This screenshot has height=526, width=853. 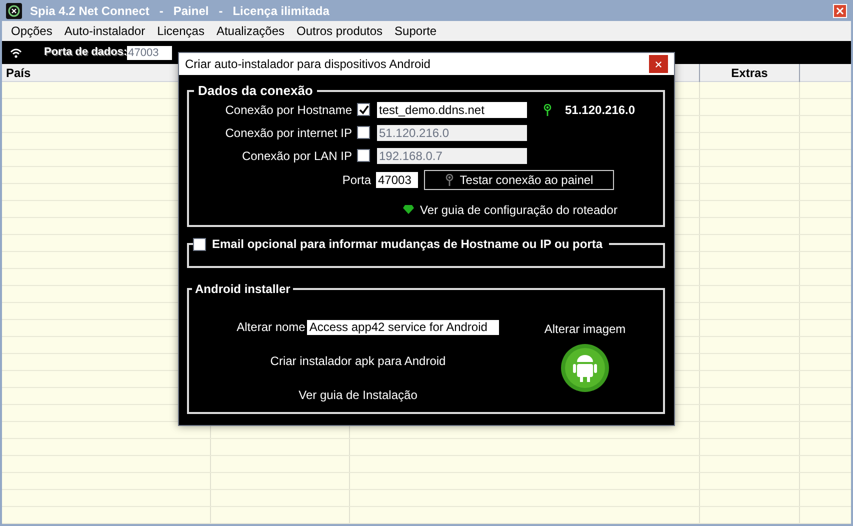 I want to click on wifi-icon, so click(x=16, y=53).